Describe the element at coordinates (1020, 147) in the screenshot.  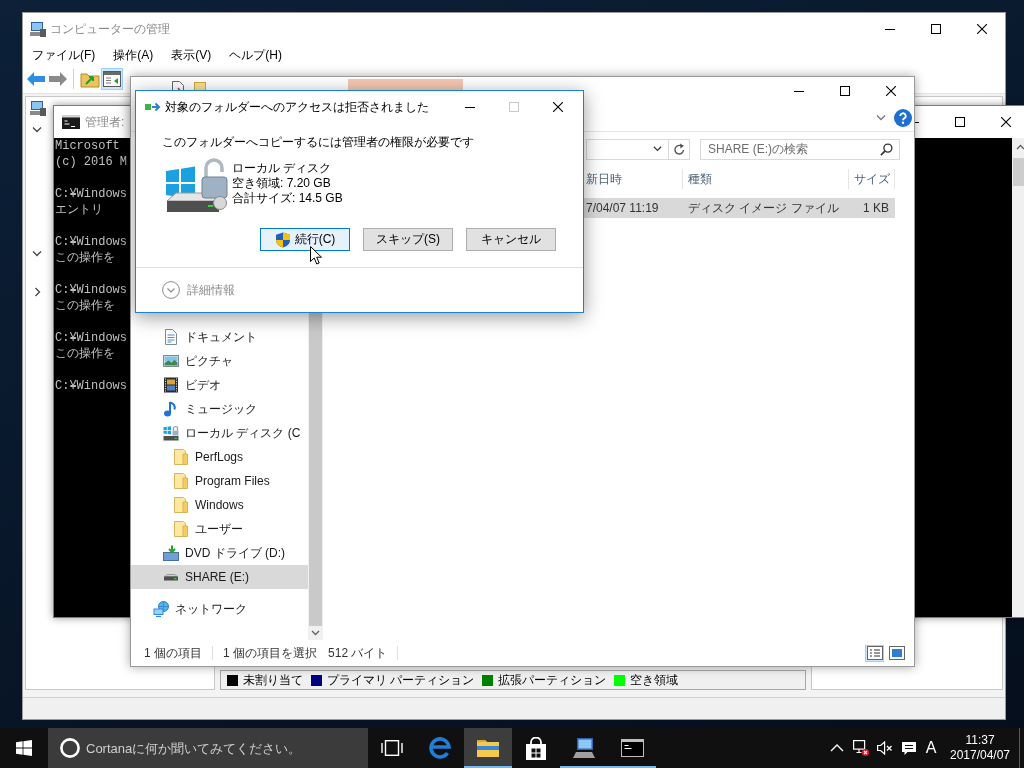
I see `scroll-up-icon` at that location.